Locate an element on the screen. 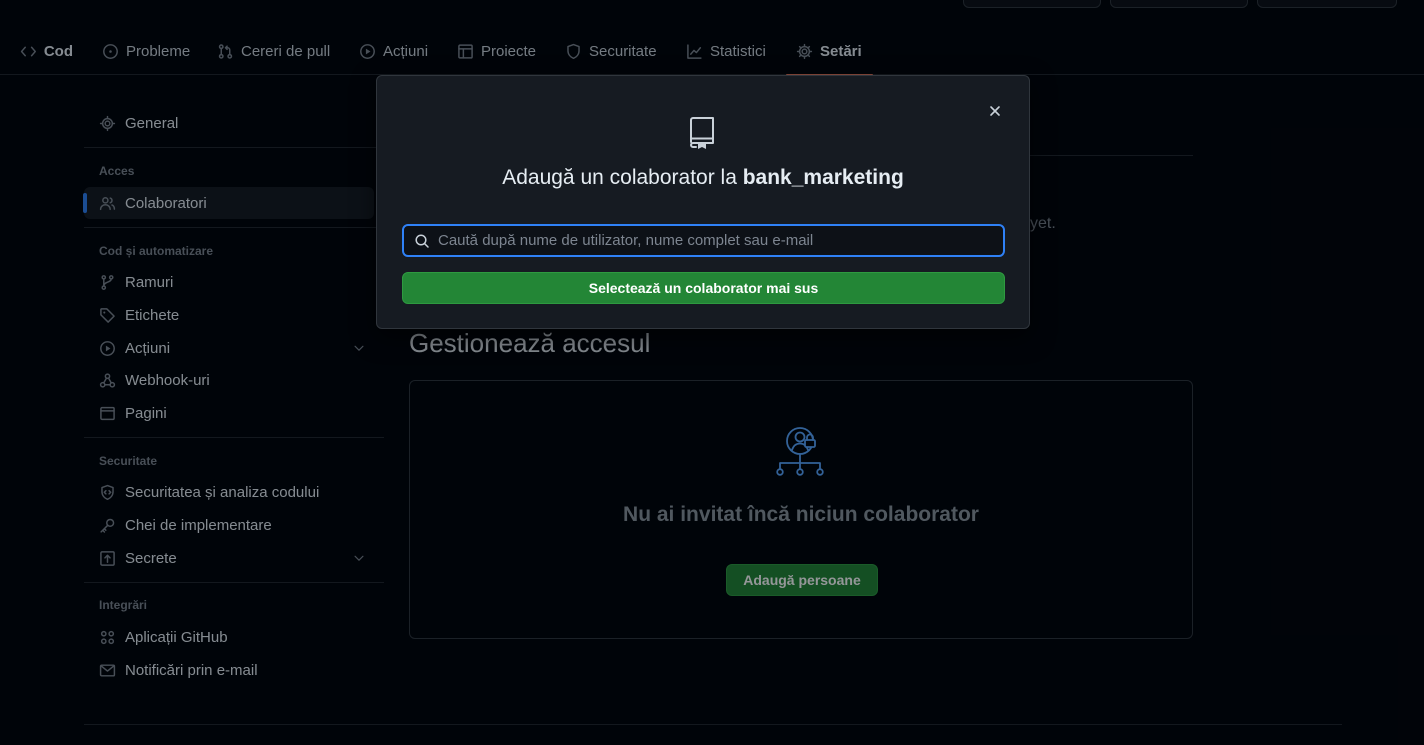 This screenshot has height=745, width=1424. repo-icon is located at coordinates (702, 133).